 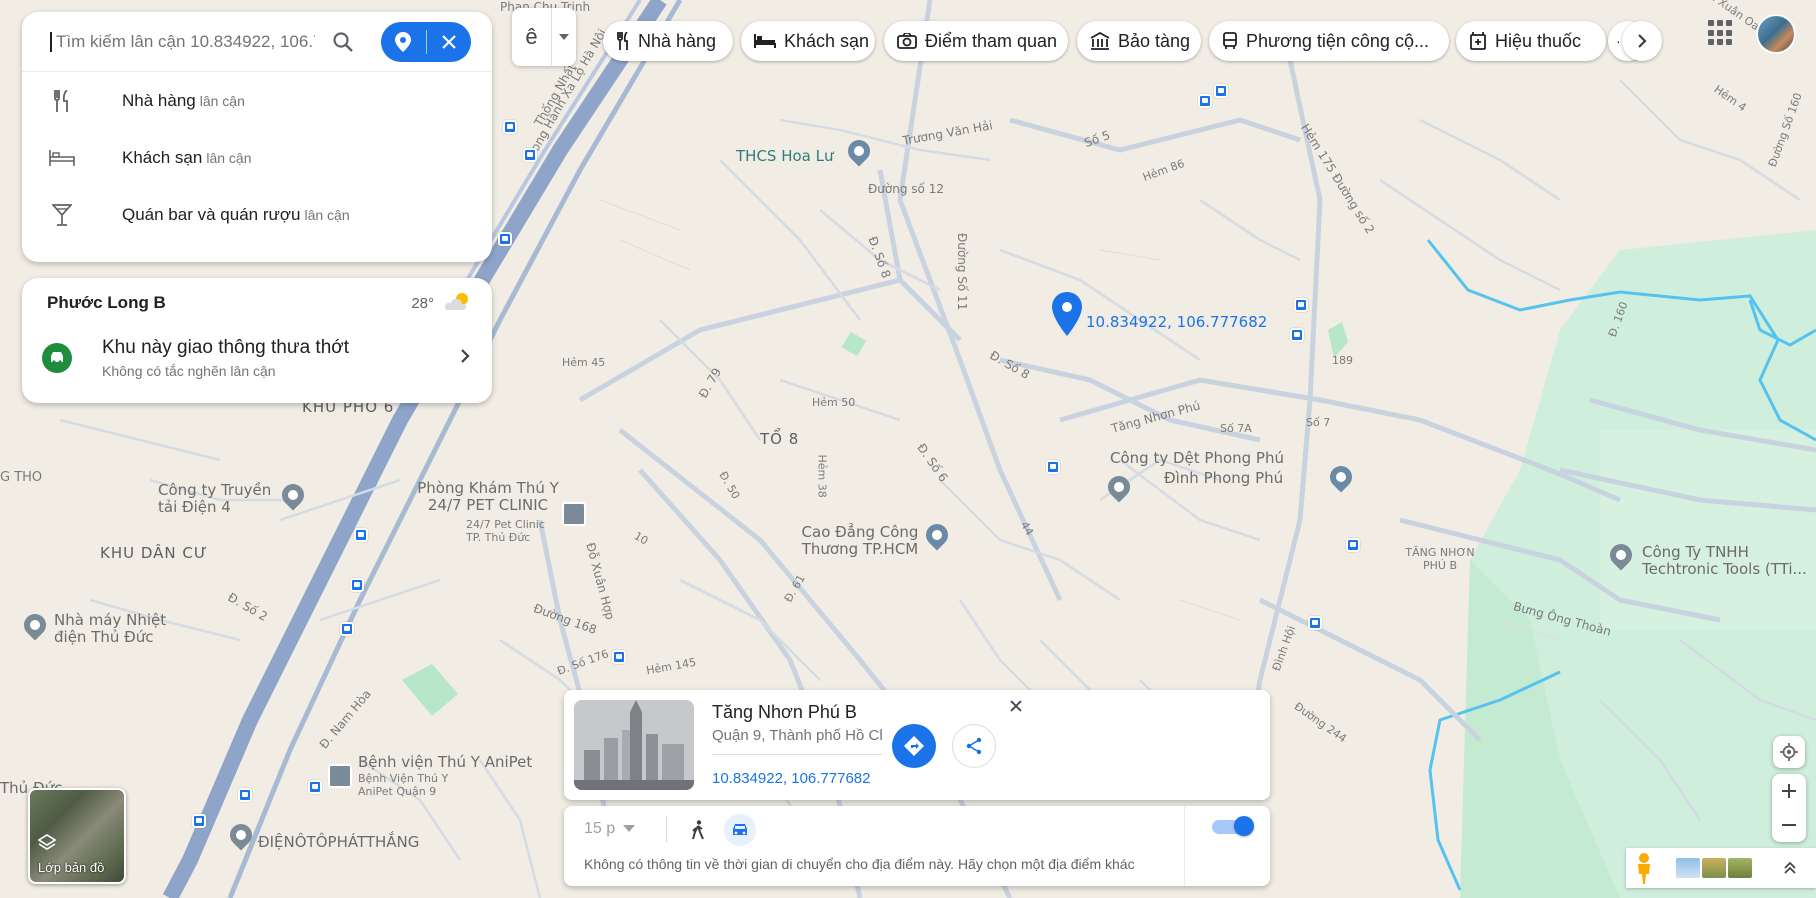 I want to click on caret-down-icon, so click(x=629, y=828).